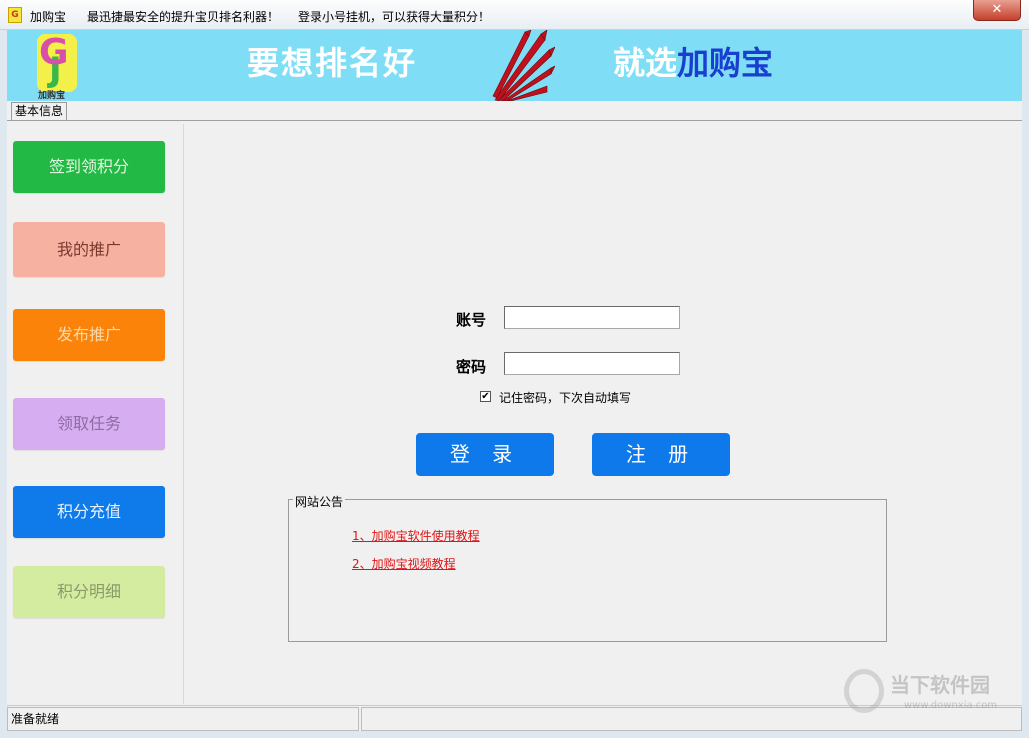 Image resolution: width=1029 pixels, height=738 pixels. I want to click on notice-link-tutorial: 1、加购宝软件使用教程, so click(416, 535).